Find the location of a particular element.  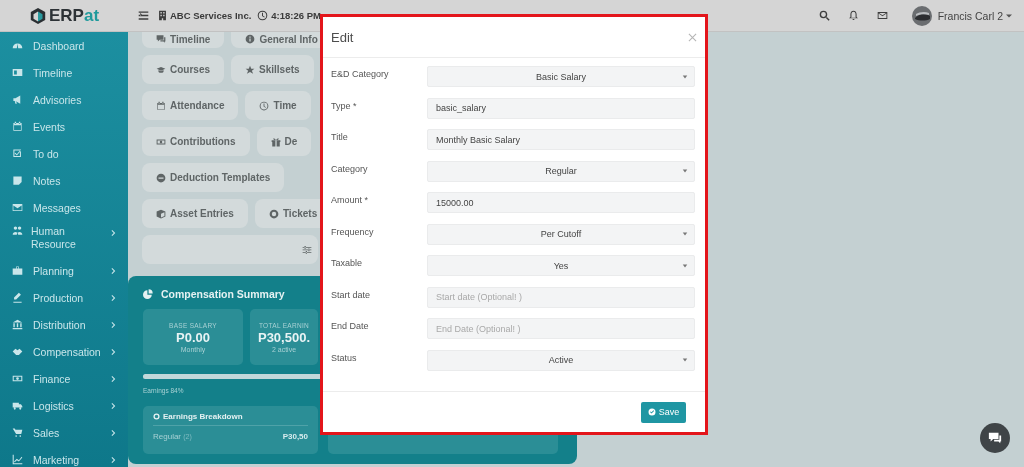

sidebar-item: Human Resource is located at coordinates (64, 239).